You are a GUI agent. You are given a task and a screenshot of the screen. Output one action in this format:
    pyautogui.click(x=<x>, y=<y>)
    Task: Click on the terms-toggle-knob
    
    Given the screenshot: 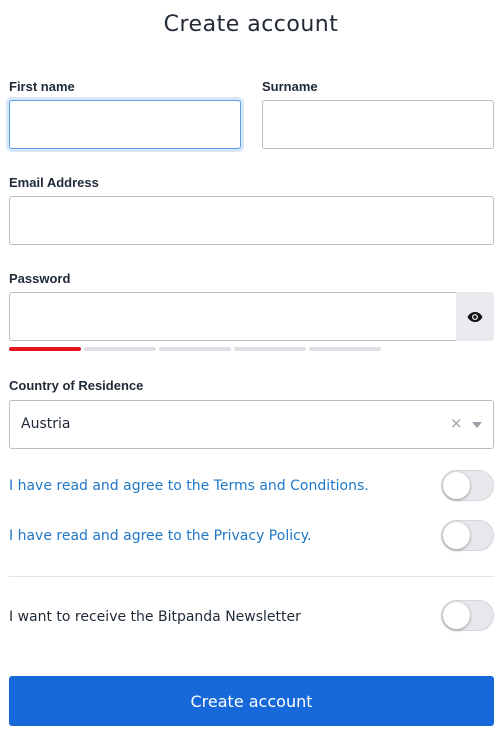 What is the action you would take?
    pyautogui.click(x=456, y=485)
    